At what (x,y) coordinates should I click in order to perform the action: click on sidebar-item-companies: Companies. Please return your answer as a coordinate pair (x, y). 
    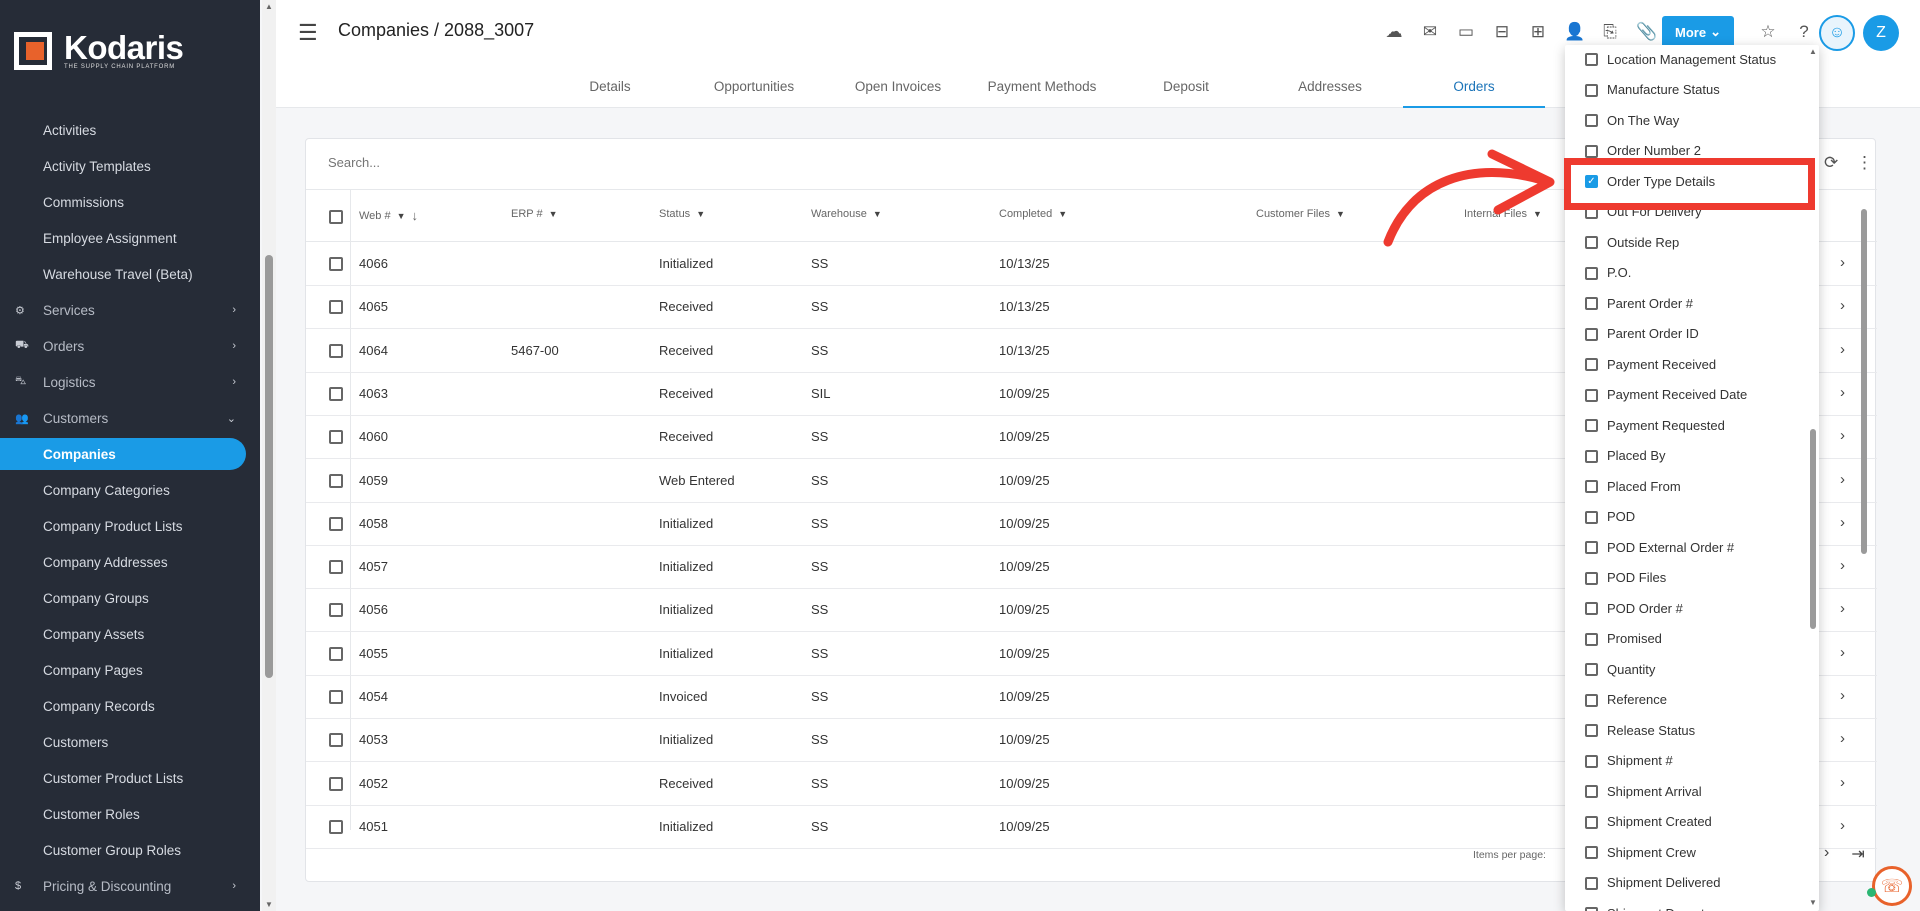
    Looking at the image, I should click on (123, 454).